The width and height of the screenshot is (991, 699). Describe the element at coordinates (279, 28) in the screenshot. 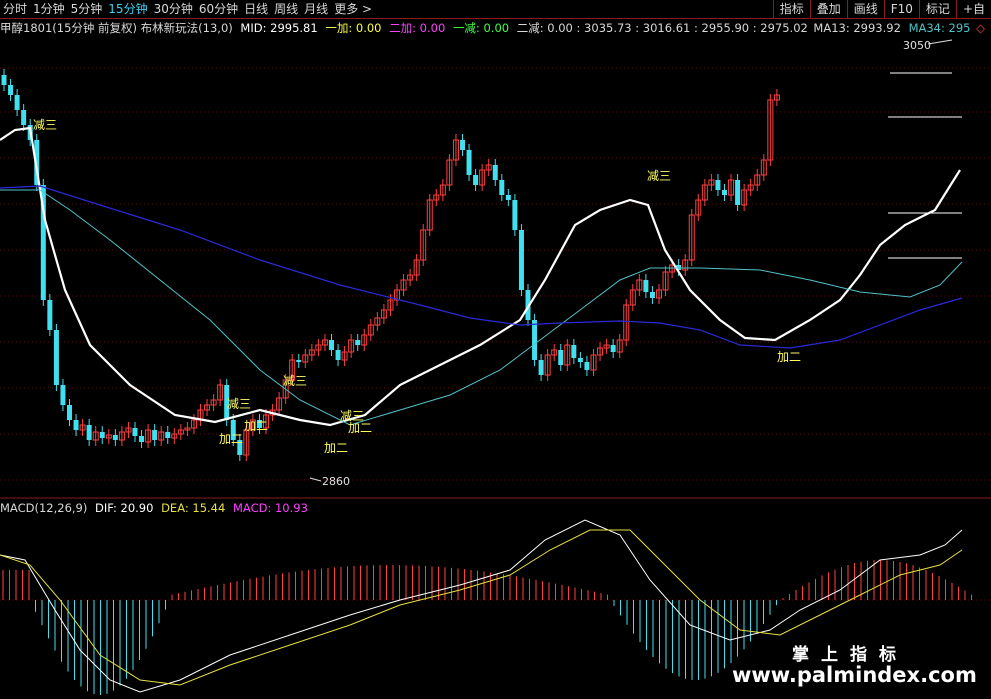

I see `mid-value: MID: 2995.81` at that location.